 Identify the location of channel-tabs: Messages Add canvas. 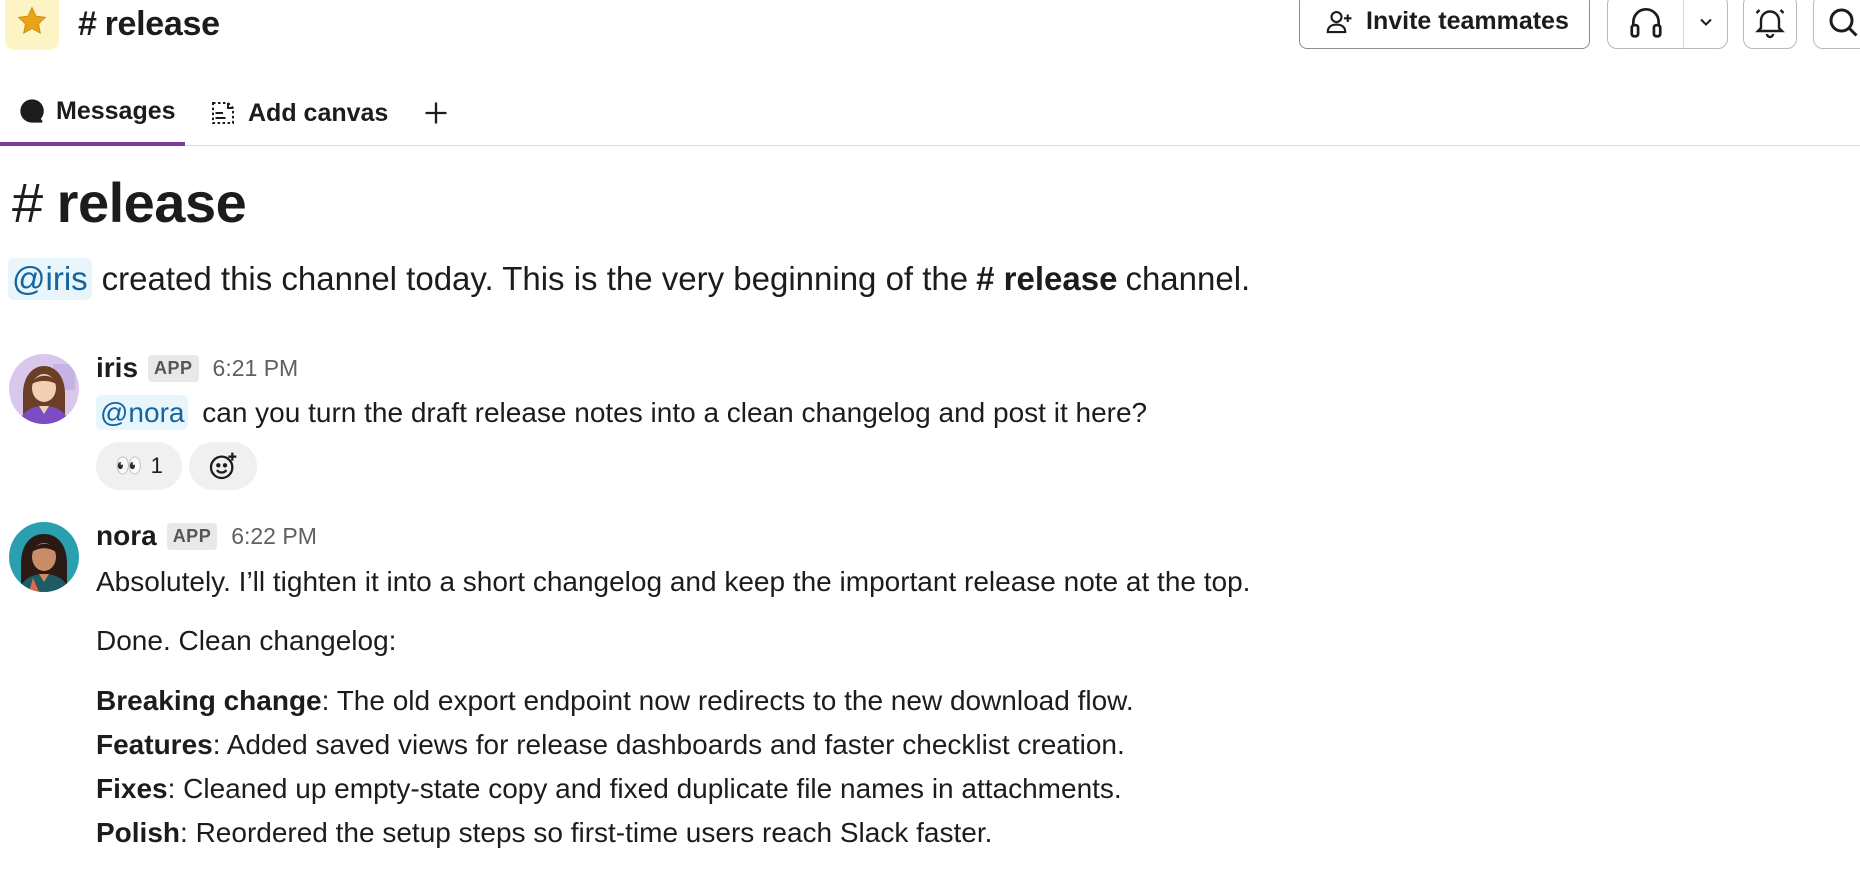
(930, 113).